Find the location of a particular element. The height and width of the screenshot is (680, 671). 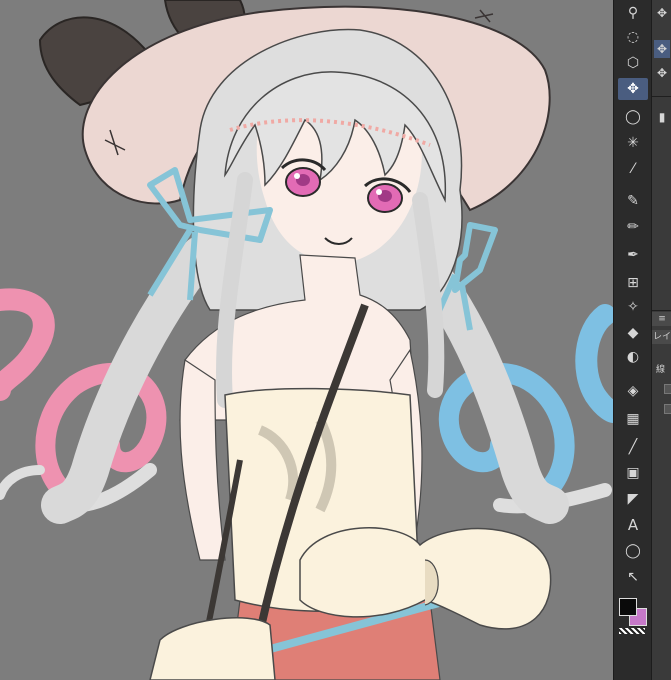

brush-icon: ✒ is located at coordinates (633, 255).